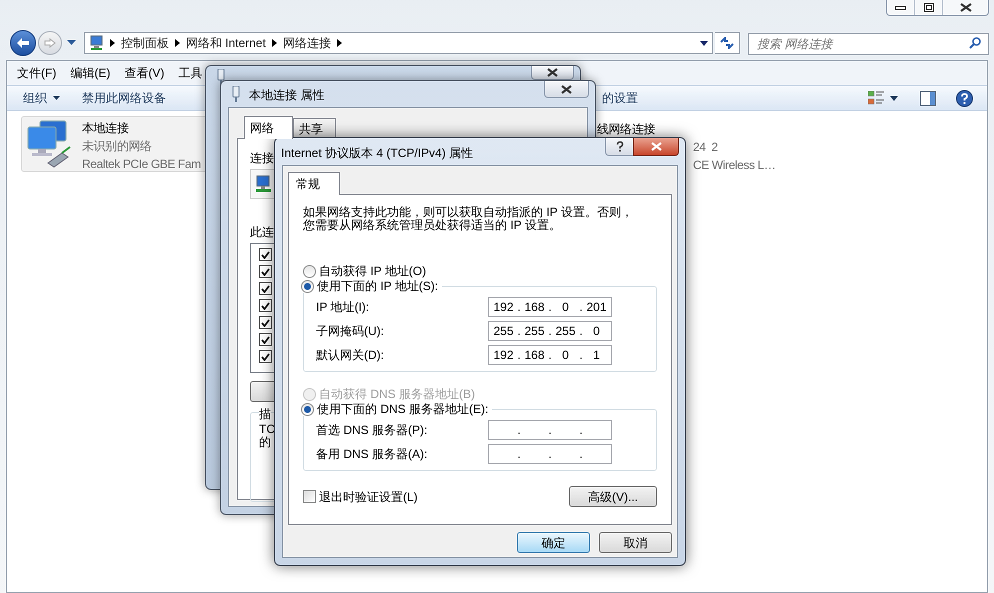 The height and width of the screenshot is (593, 994). Describe the element at coordinates (705, 147) in the screenshot. I see `connection-status: 24 2` at that location.